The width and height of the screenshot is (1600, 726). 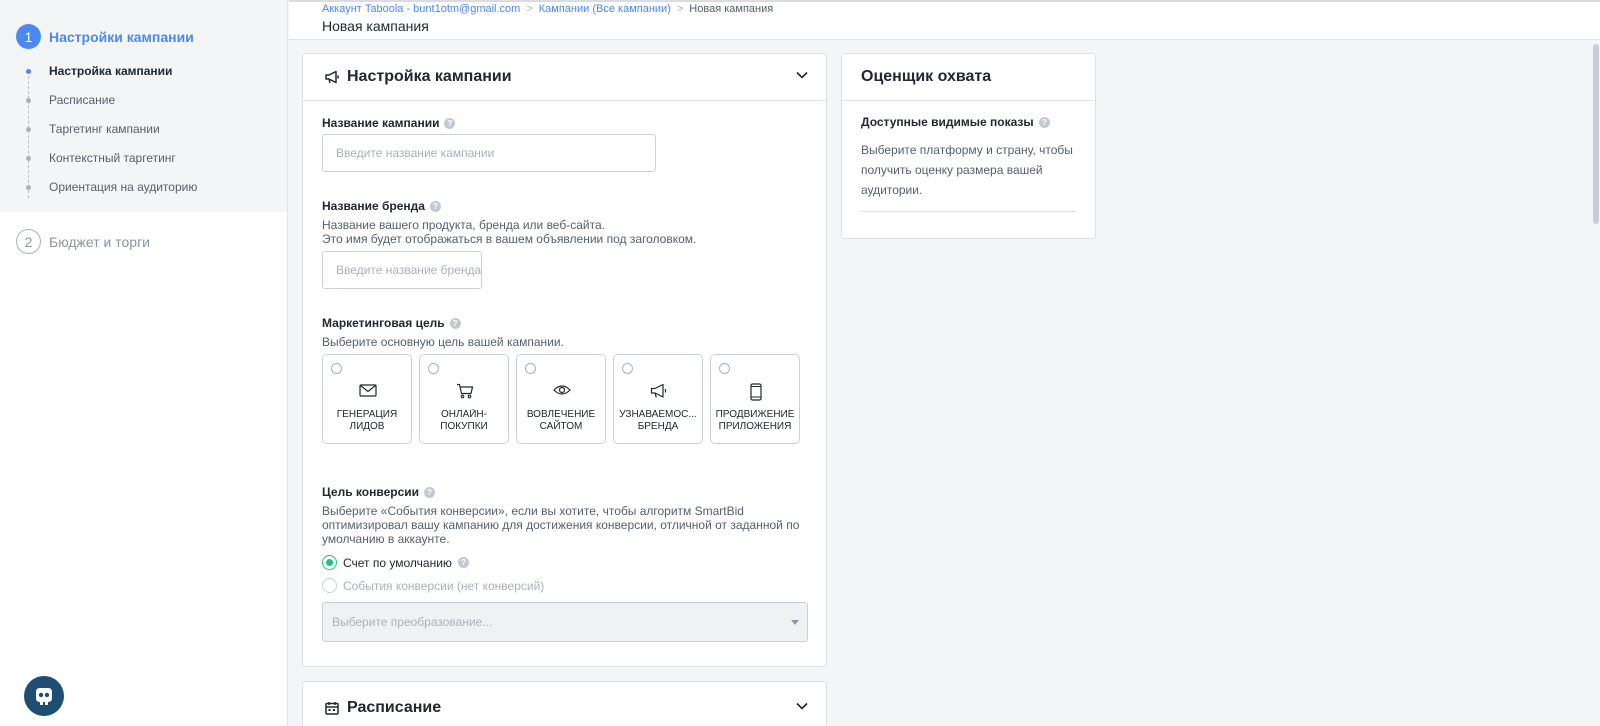 What do you see at coordinates (1596, 383) in the screenshot?
I see `scrollbar` at bounding box center [1596, 383].